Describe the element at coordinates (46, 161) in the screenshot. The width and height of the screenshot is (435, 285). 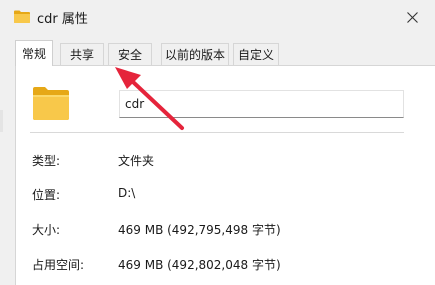
I see `type-label: 类型:` at that location.